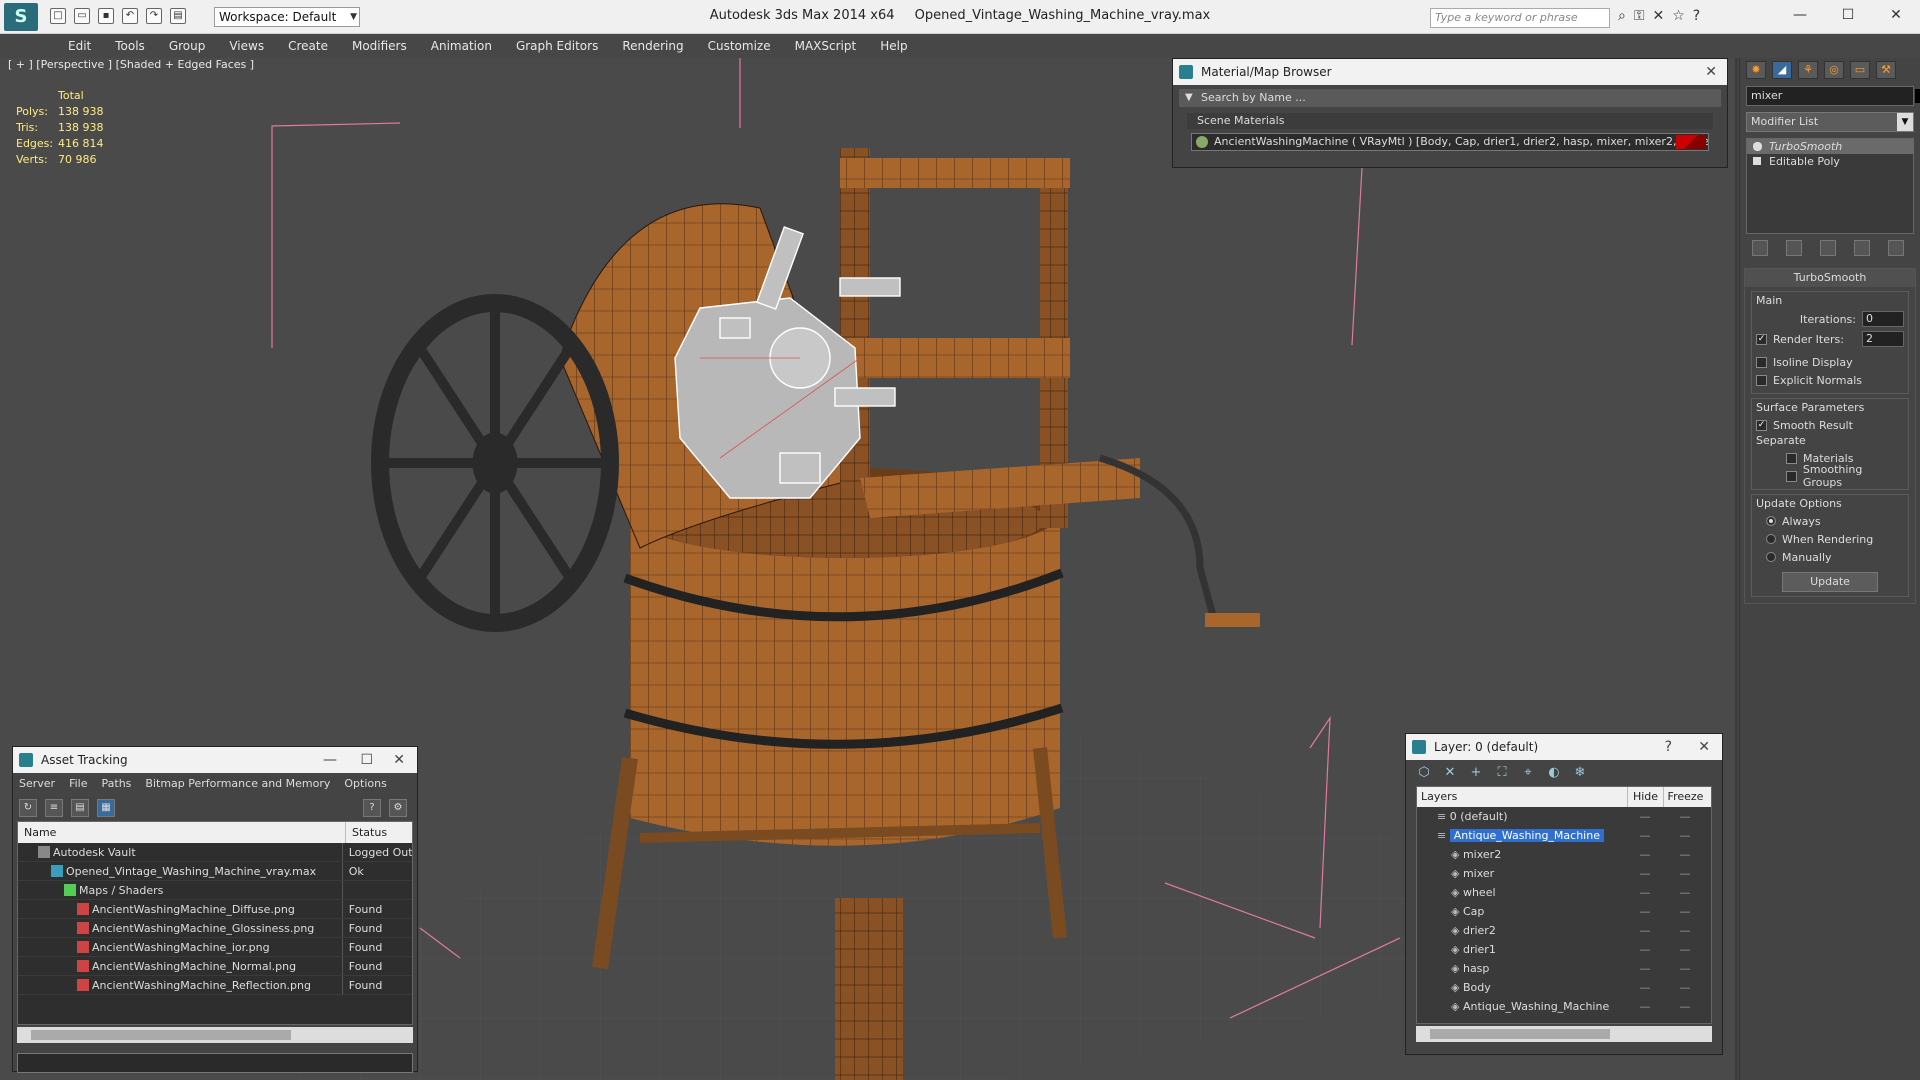 This screenshot has height=1080, width=1920. I want to click on freeze-column-header: Freeze, so click(1685, 797).